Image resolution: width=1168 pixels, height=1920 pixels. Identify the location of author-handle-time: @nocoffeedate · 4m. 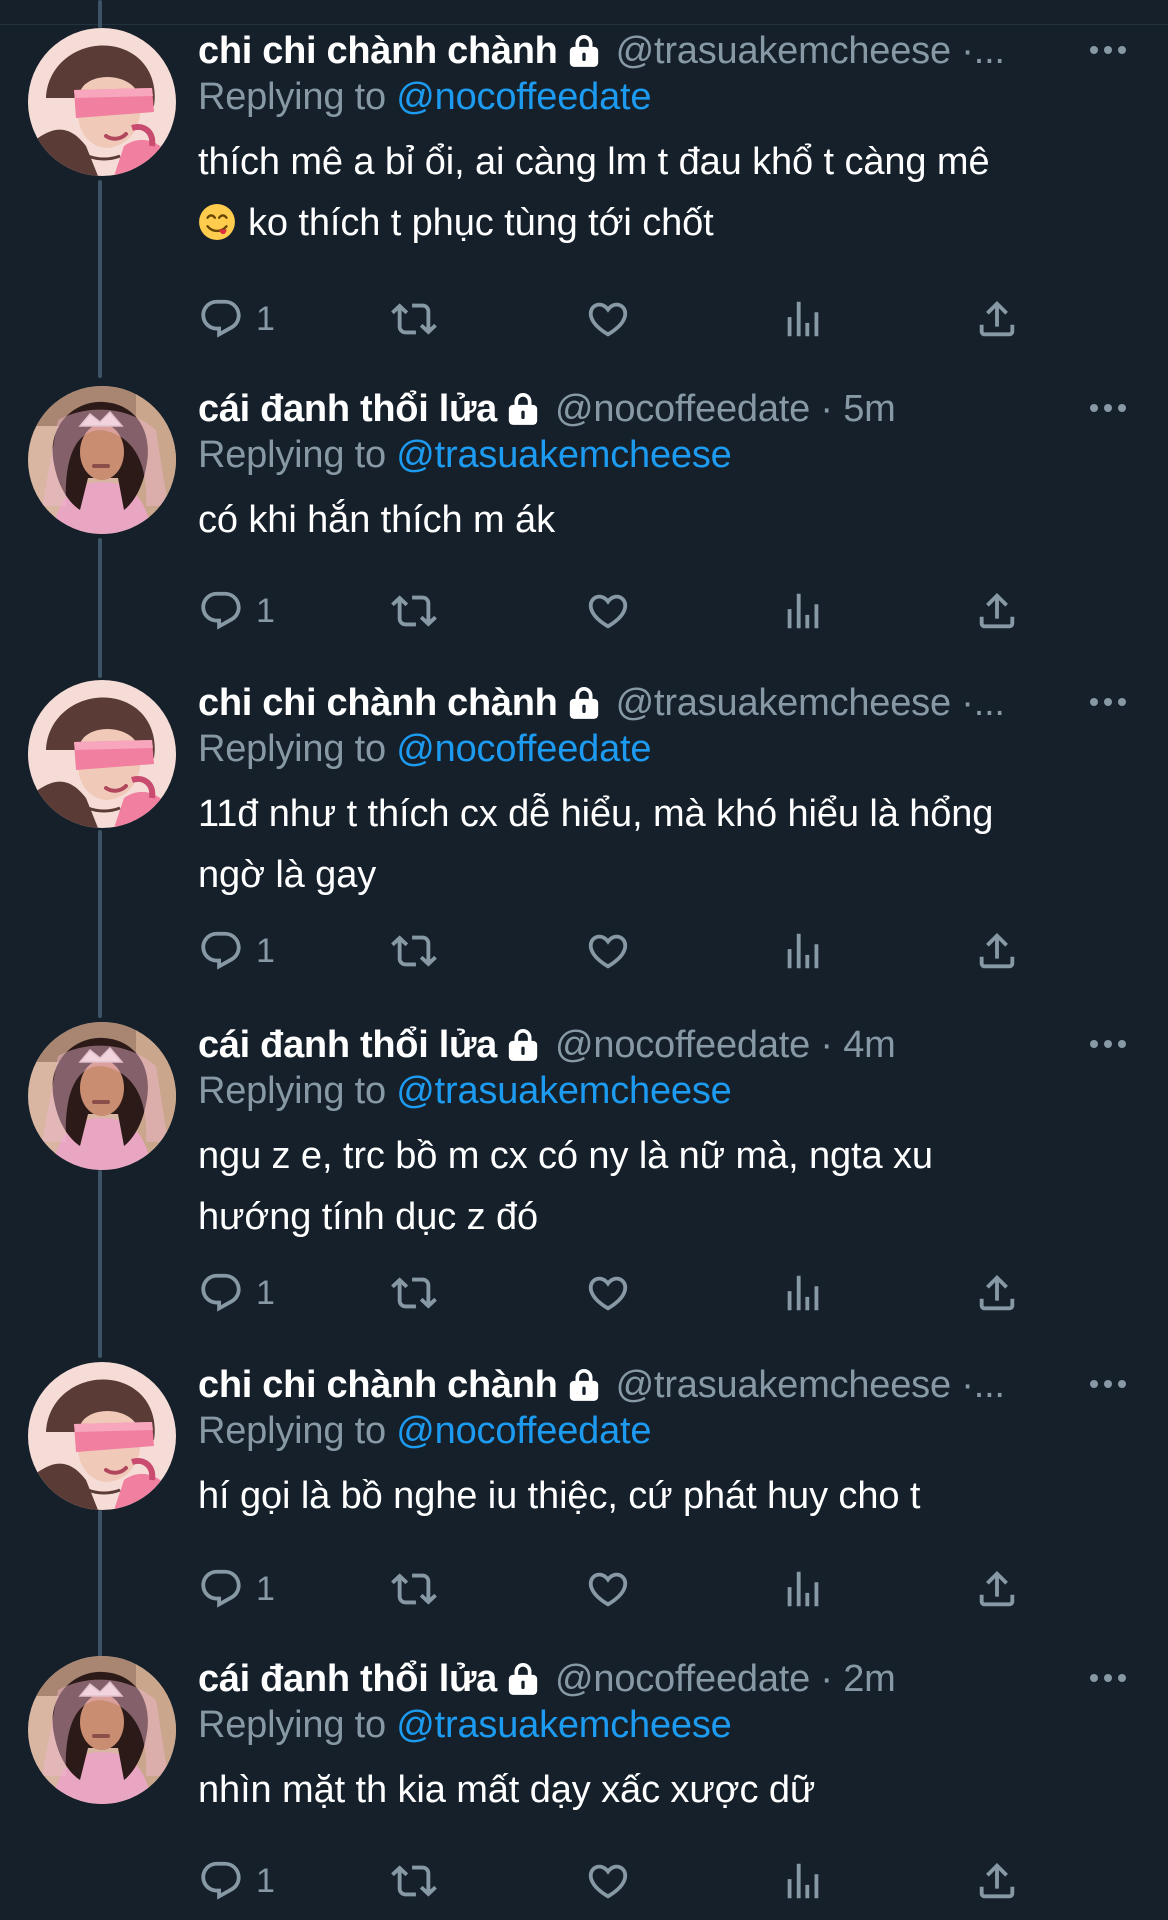
(725, 1045).